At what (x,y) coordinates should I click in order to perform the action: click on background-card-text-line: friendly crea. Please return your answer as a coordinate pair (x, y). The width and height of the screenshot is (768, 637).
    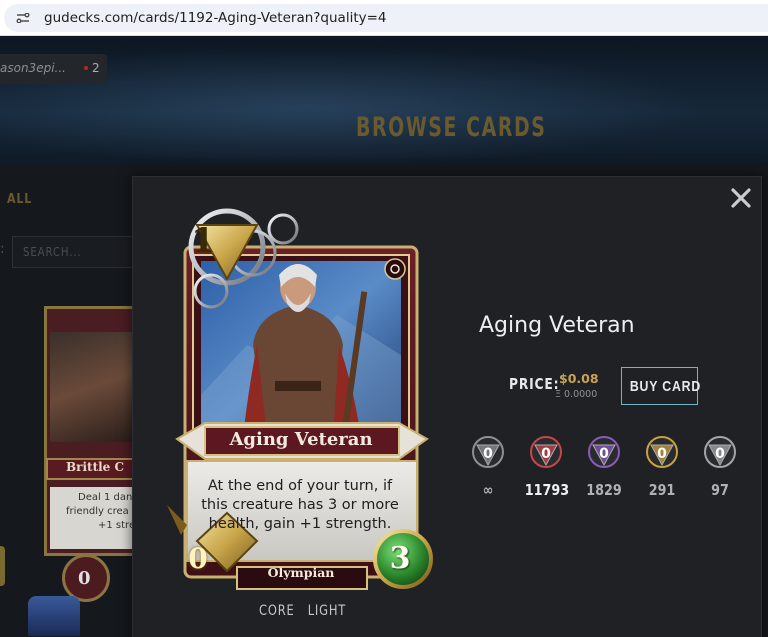
    Looking at the image, I should click on (97, 511).